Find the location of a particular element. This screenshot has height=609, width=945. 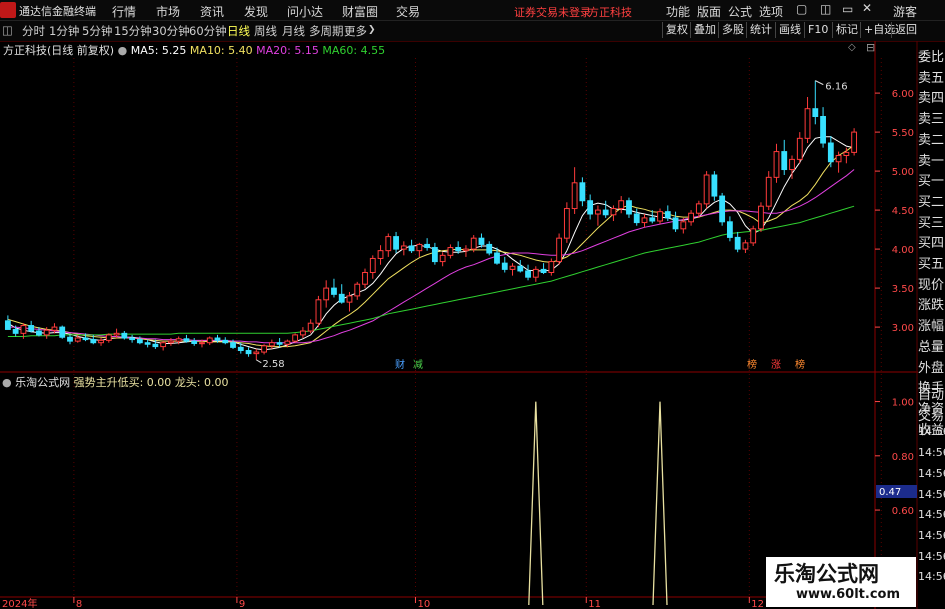

y-tick-label: 6.00 is located at coordinates (903, 94).